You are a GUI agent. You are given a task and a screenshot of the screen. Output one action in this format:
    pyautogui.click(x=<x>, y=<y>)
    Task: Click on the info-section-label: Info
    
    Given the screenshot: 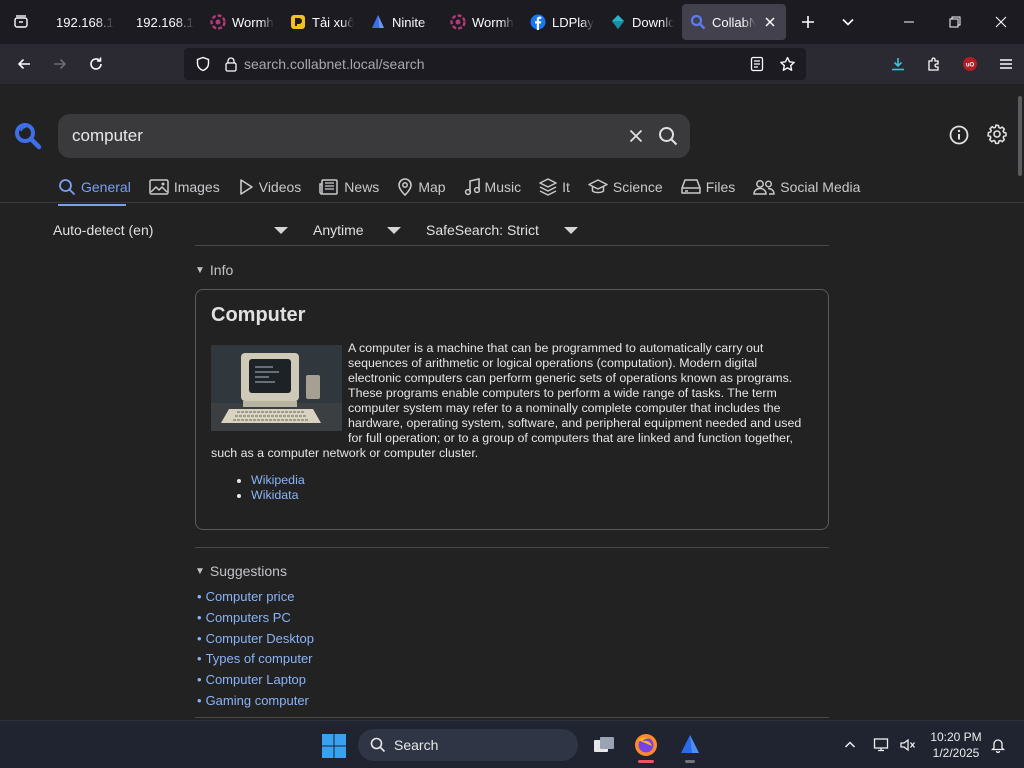 What is the action you would take?
    pyautogui.click(x=221, y=270)
    